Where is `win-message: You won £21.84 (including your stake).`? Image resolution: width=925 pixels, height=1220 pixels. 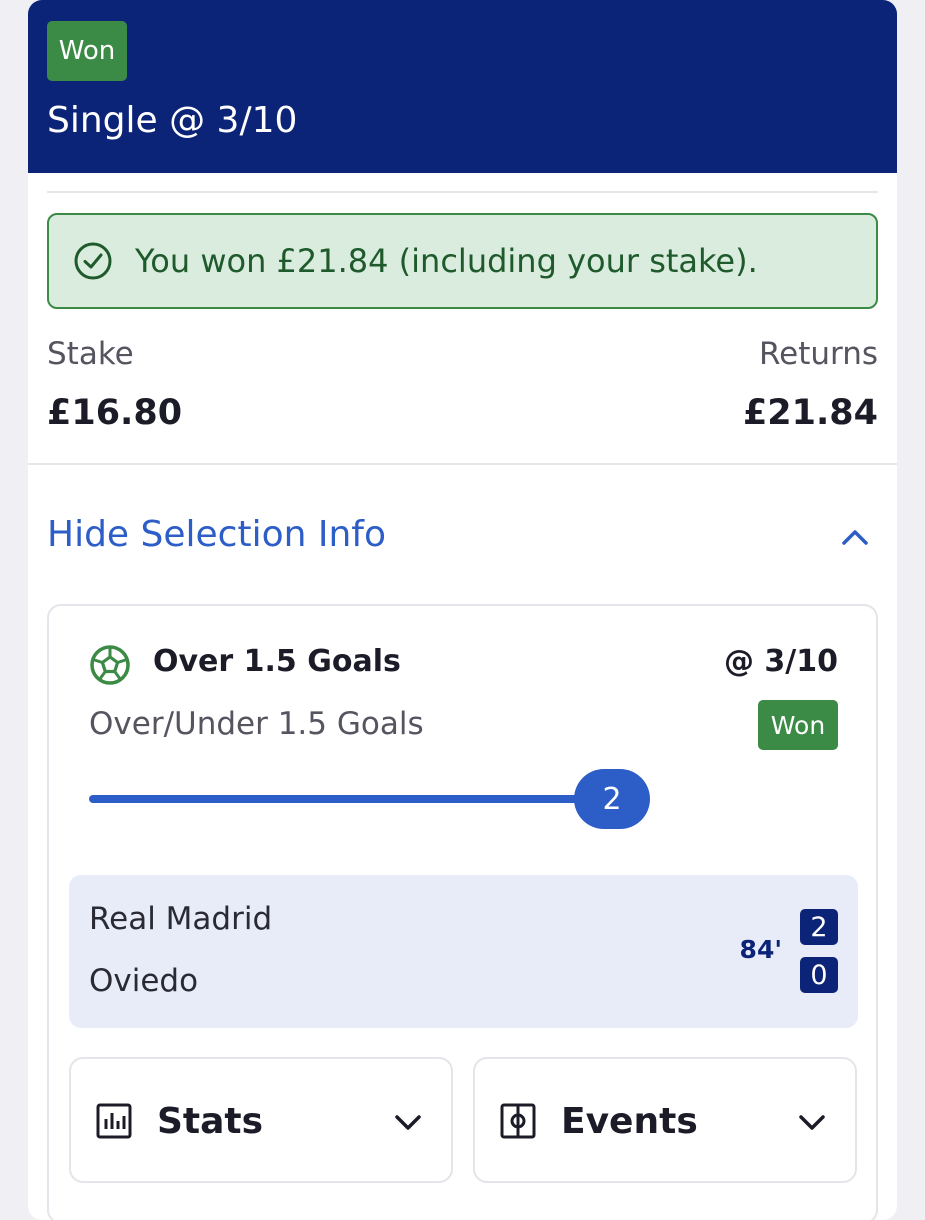
win-message: You won £21.84 (including your stake). is located at coordinates (446, 261).